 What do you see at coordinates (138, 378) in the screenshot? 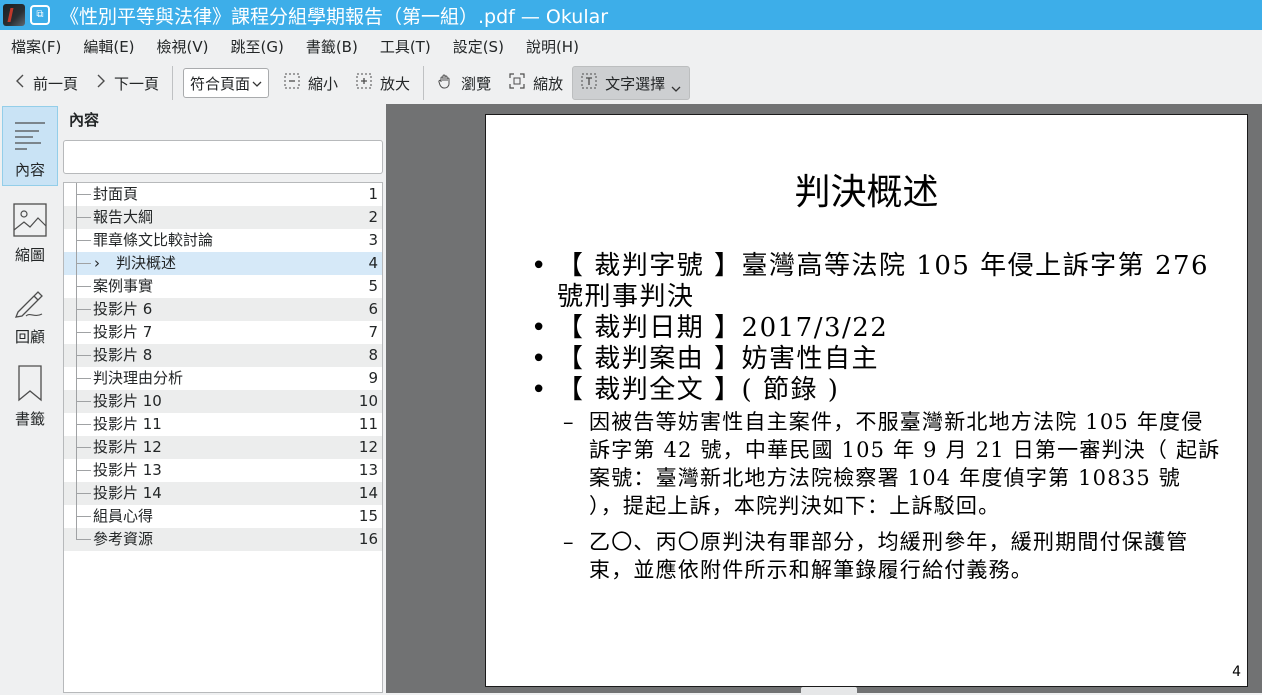
I see `toc-item-label: 判決理由分析` at bounding box center [138, 378].